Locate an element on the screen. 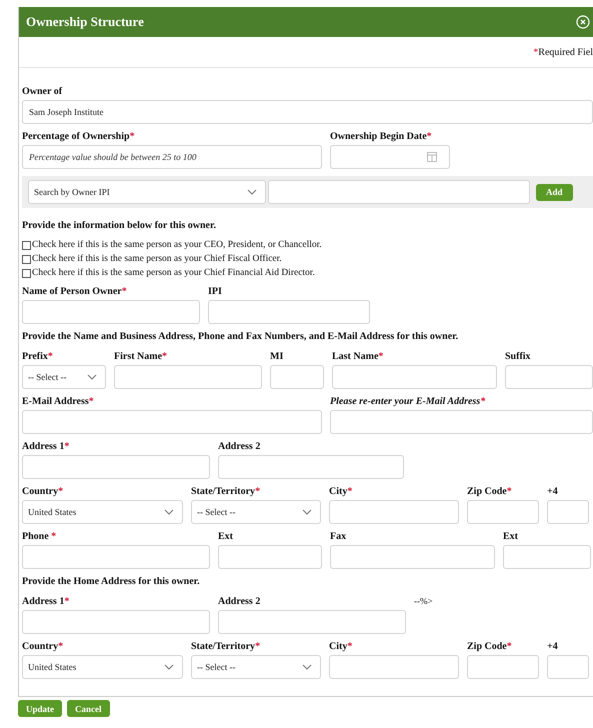 The height and width of the screenshot is (728, 593). field-label: Please re-enter your E-Mail Address* is located at coordinates (408, 402).